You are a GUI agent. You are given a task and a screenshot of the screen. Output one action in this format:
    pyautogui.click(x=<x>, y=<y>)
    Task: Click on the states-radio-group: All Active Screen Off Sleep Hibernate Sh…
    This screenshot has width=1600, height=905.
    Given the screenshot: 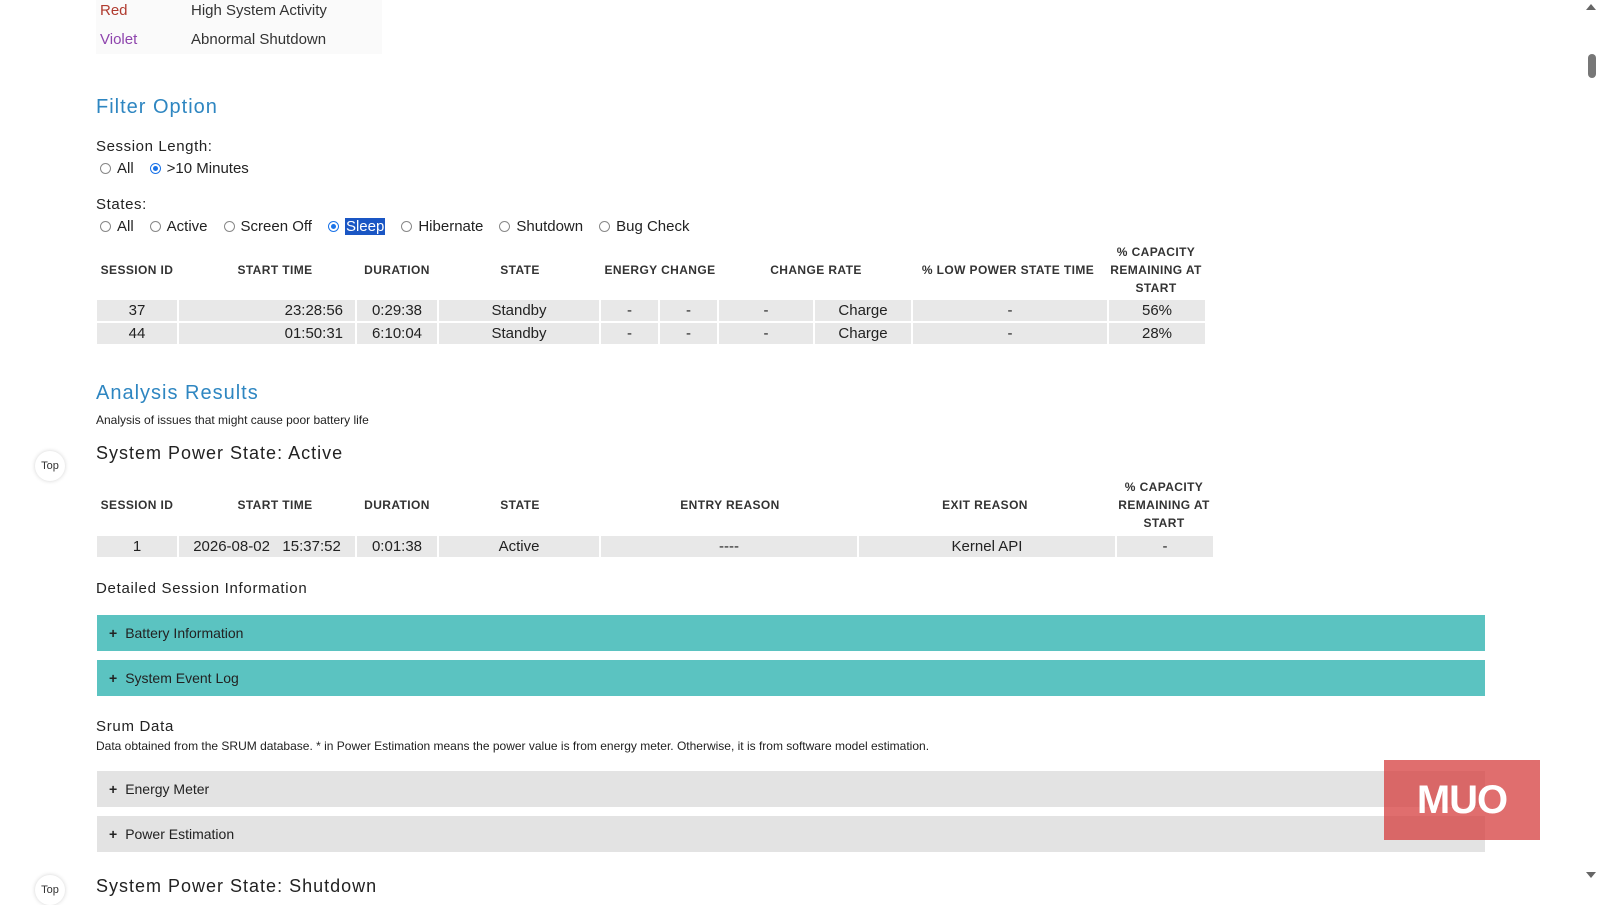 What is the action you would take?
    pyautogui.click(x=402, y=226)
    